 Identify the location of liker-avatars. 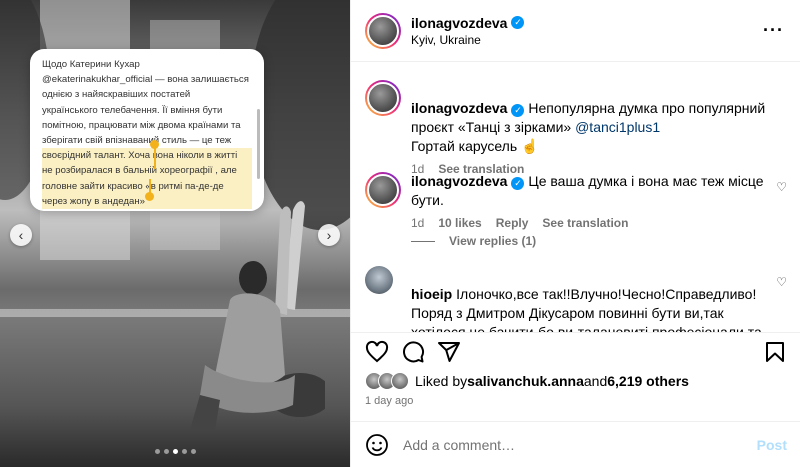
(387, 381).